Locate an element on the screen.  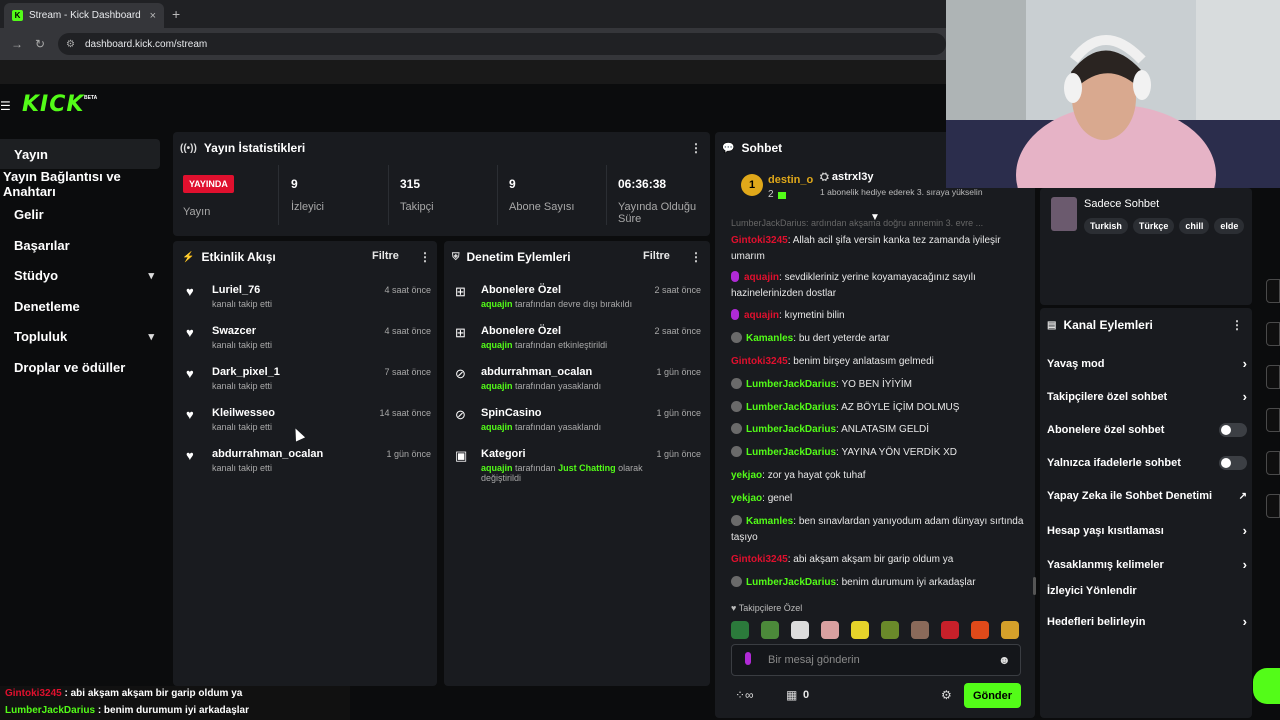
new-tab-button: + is located at coordinates (176, 14).